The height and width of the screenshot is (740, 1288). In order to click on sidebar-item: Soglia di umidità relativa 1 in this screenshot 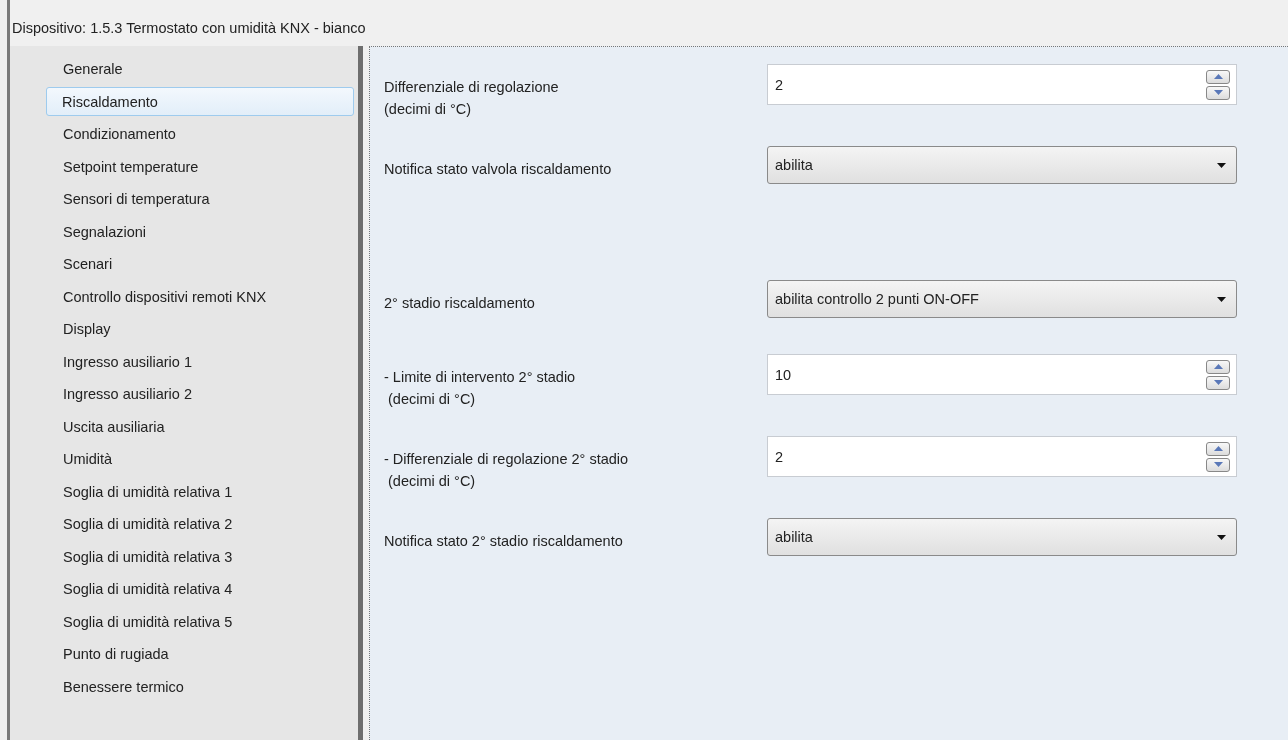, I will do `click(200, 491)`.